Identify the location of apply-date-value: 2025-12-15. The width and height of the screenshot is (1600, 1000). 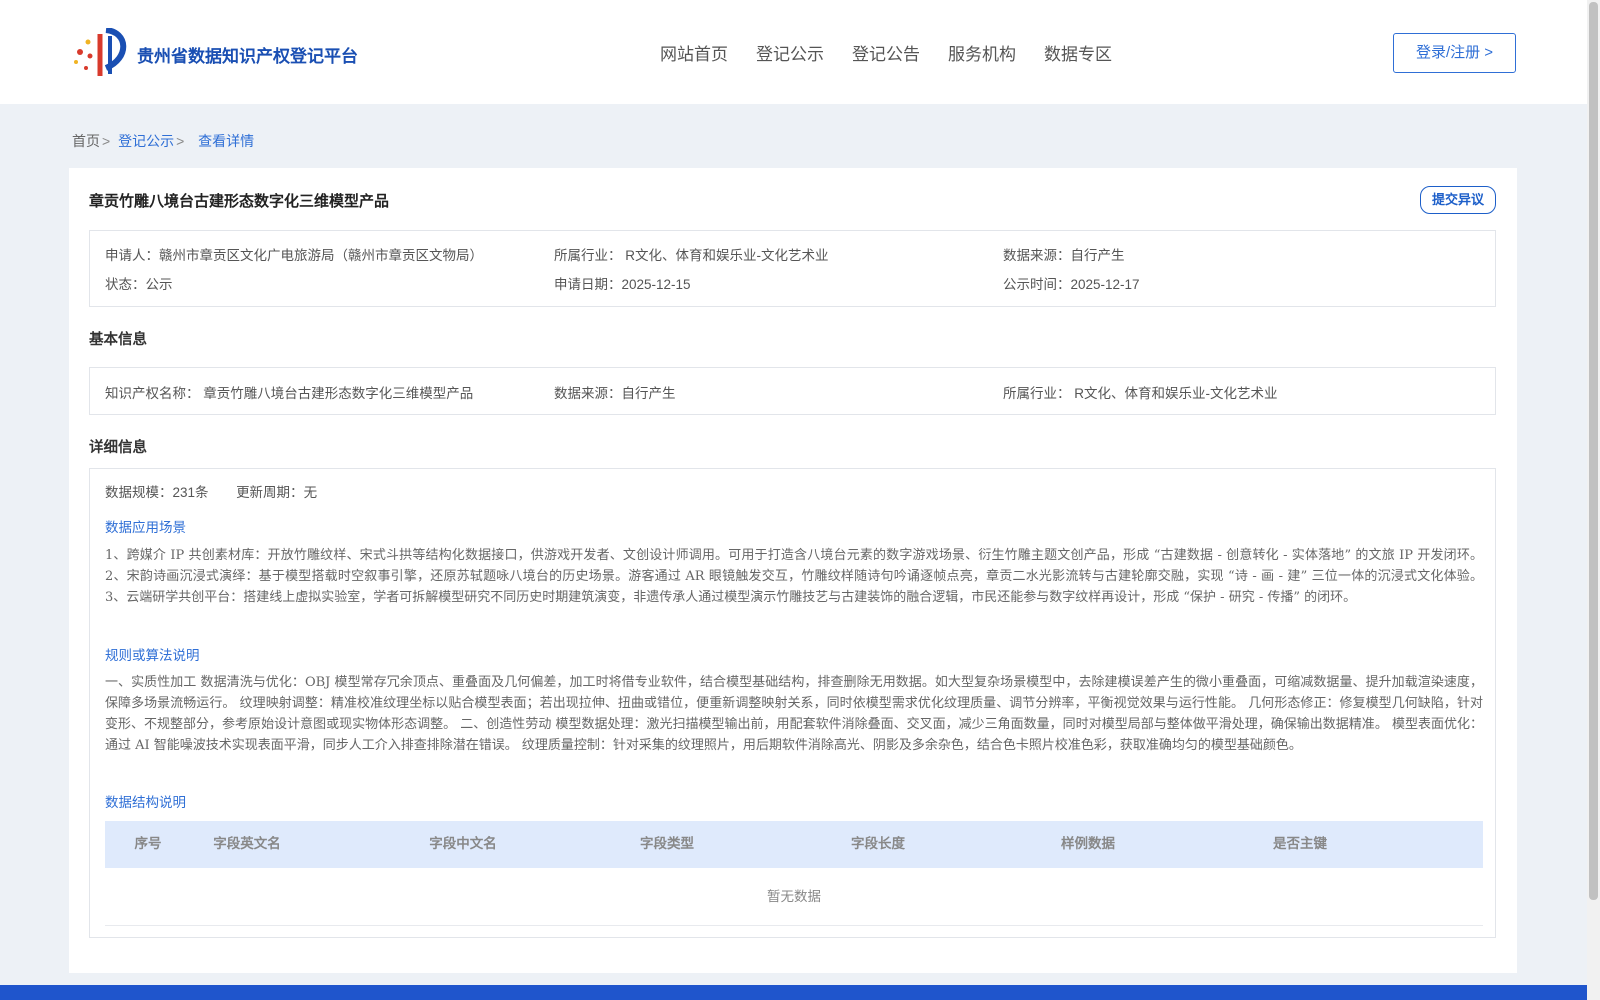
(656, 284).